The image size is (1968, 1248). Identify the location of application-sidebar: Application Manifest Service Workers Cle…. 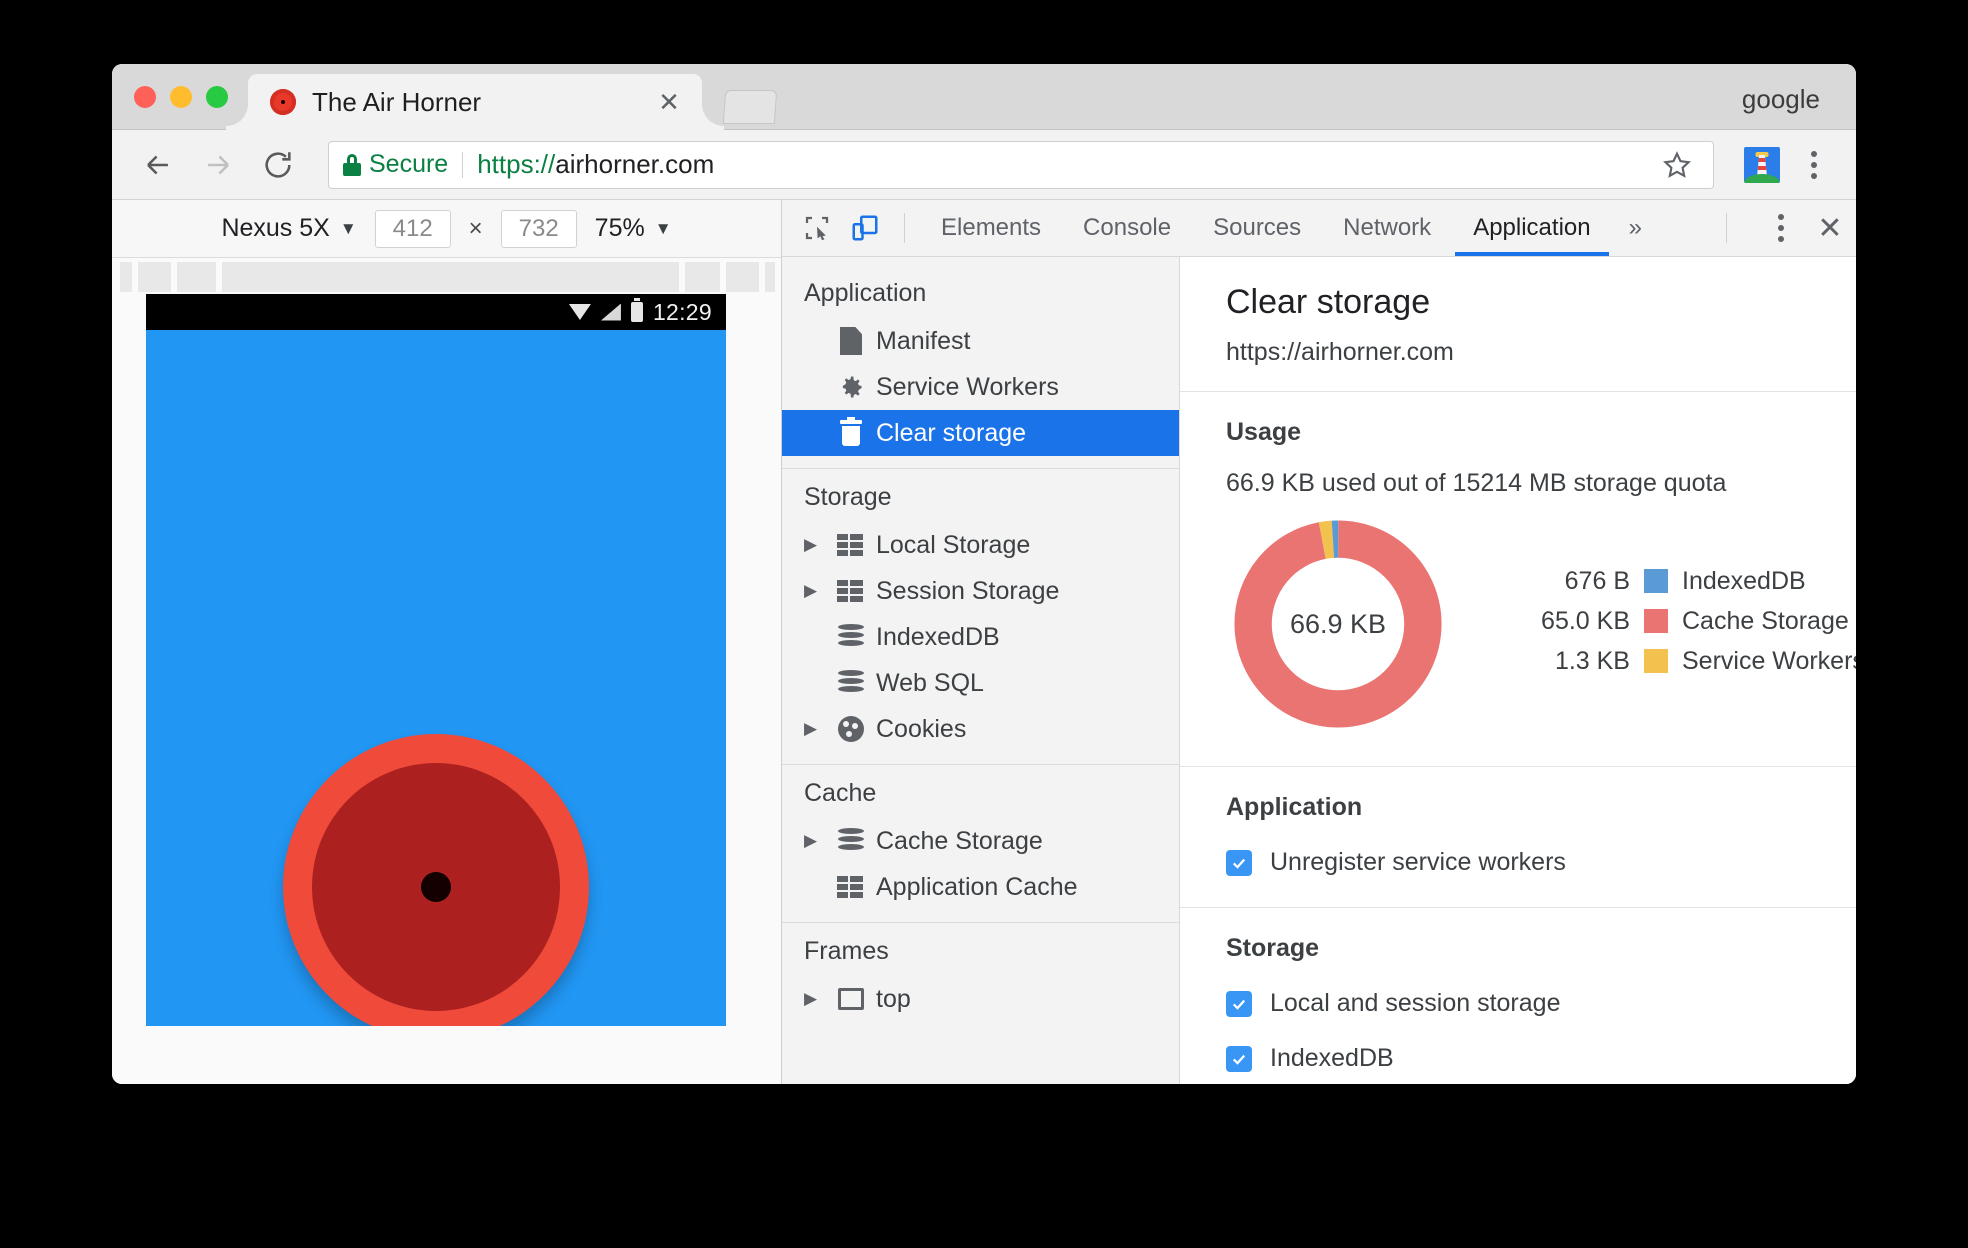
(981, 670).